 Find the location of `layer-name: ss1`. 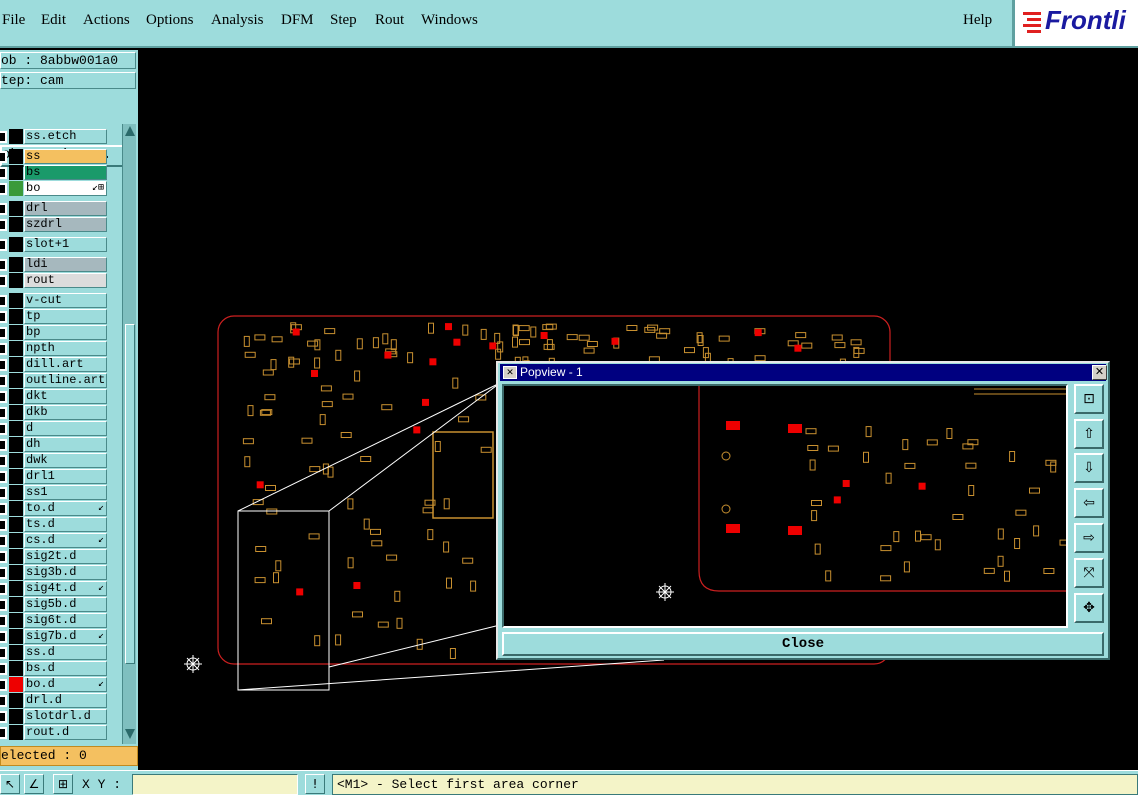

layer-name: ss1 is located at coordinates (65, 492).